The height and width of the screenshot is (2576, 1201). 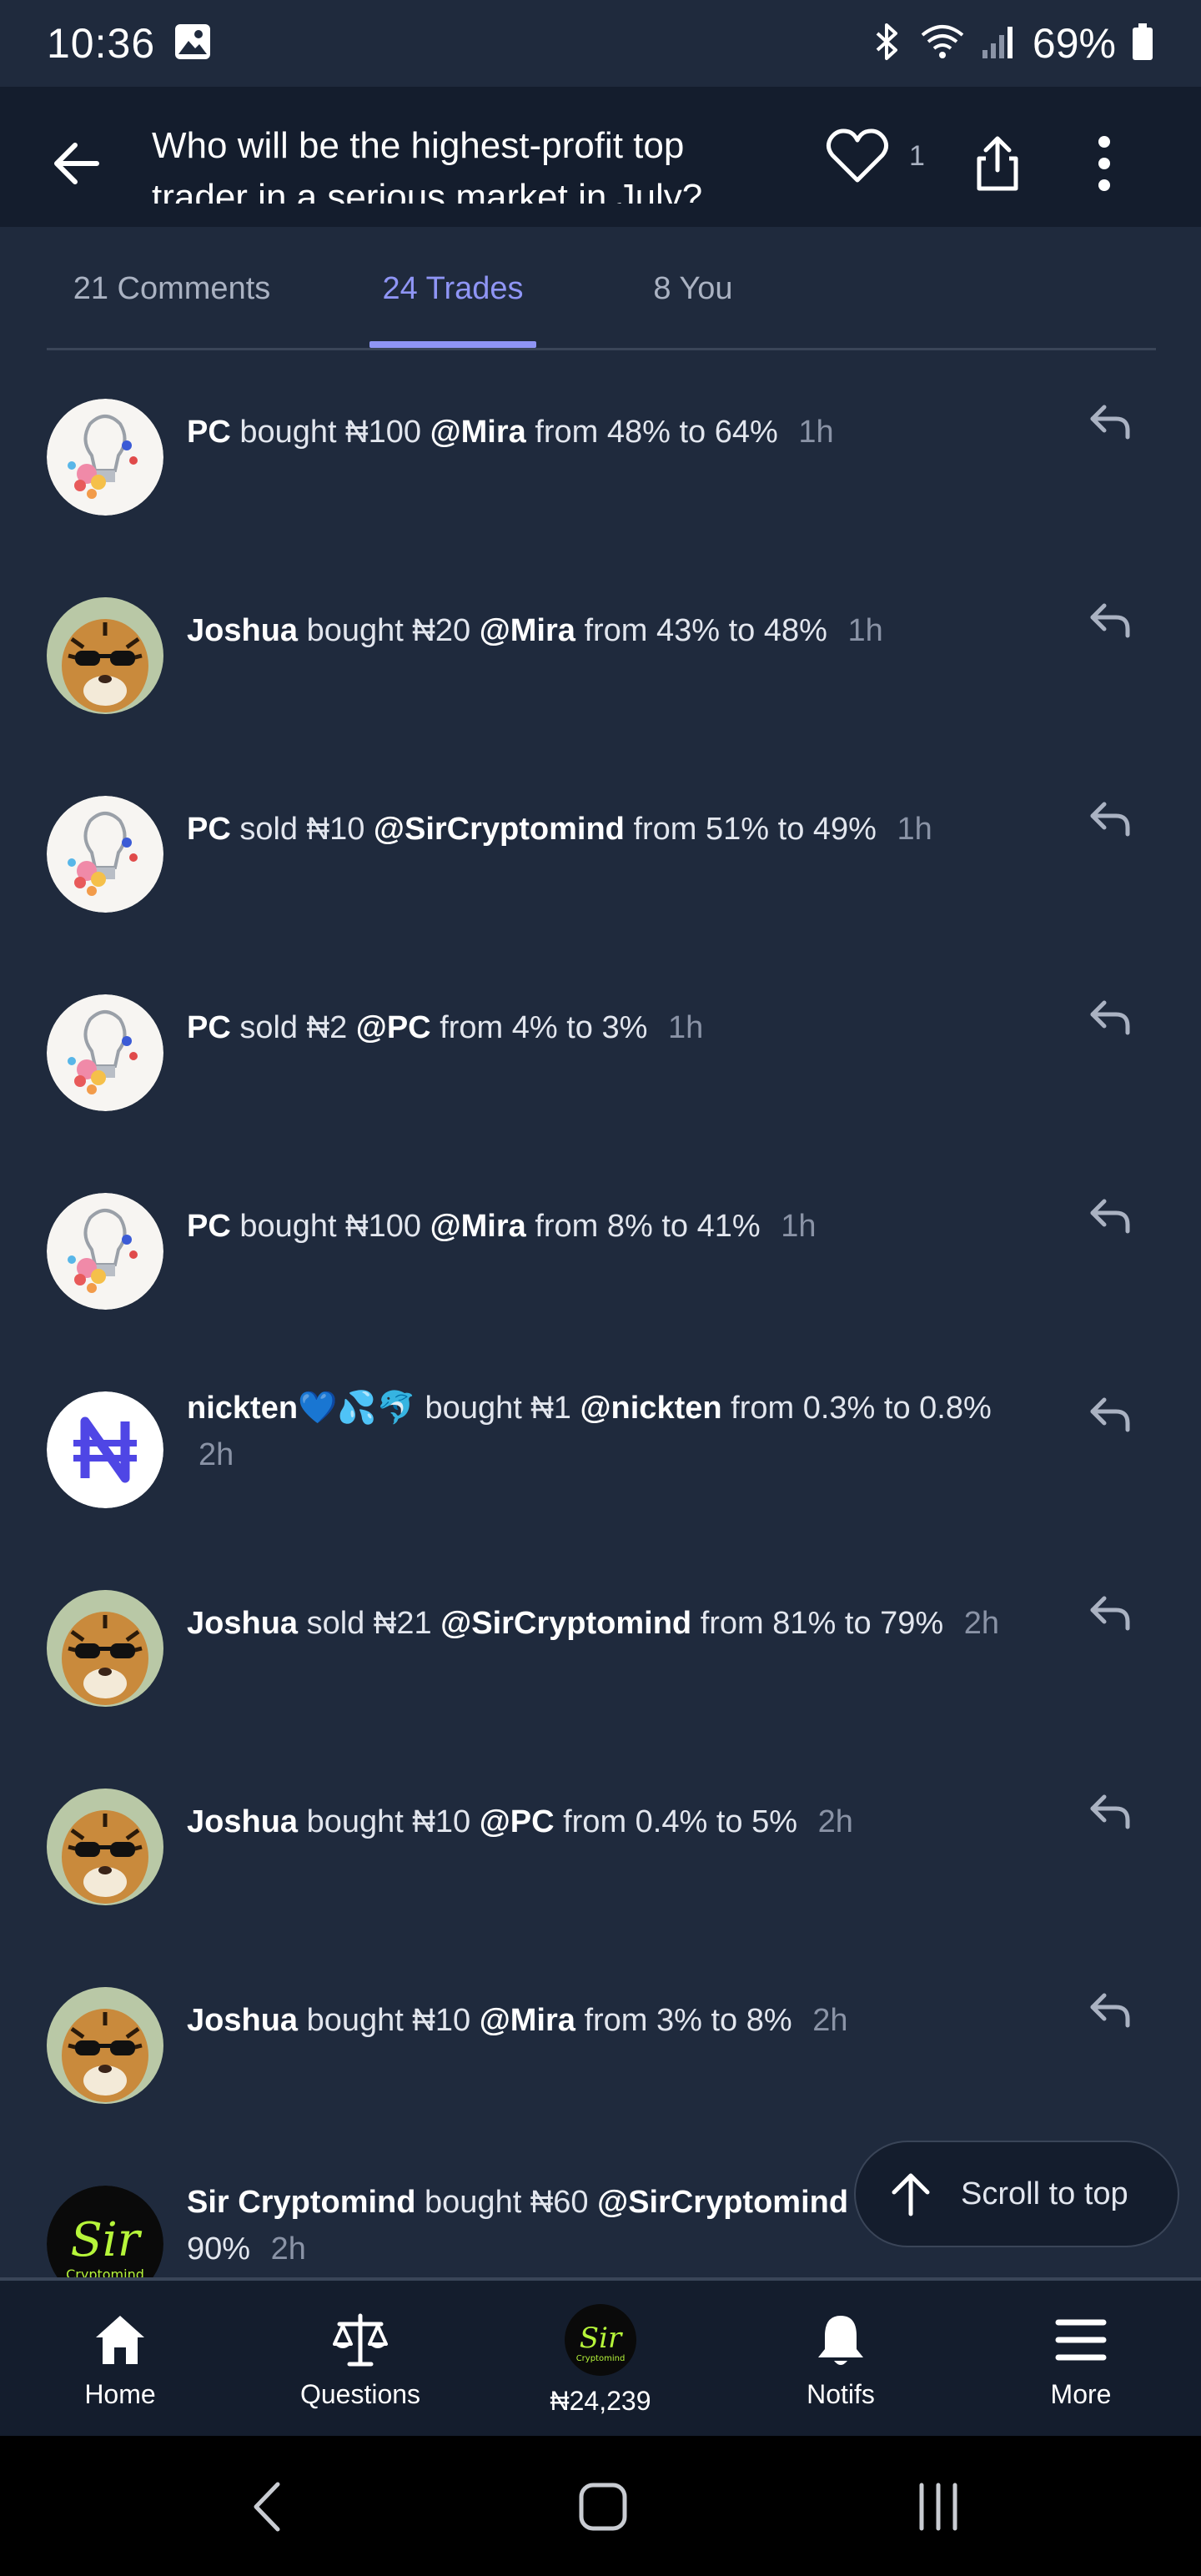 I want to click on arrow-left-icon, so click(x=77, y=163).